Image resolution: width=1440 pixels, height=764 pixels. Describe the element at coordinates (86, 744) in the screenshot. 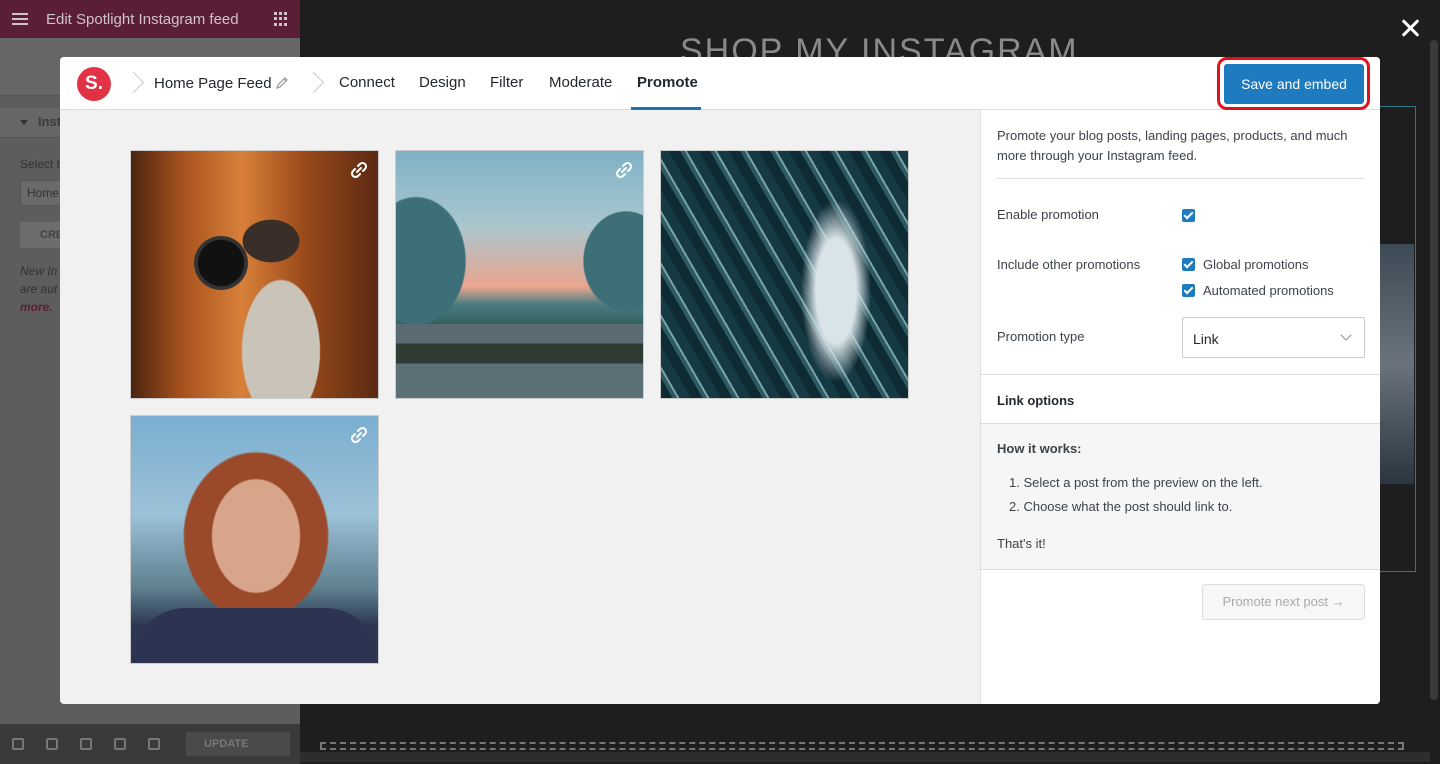

I see `history-icon` at that location.